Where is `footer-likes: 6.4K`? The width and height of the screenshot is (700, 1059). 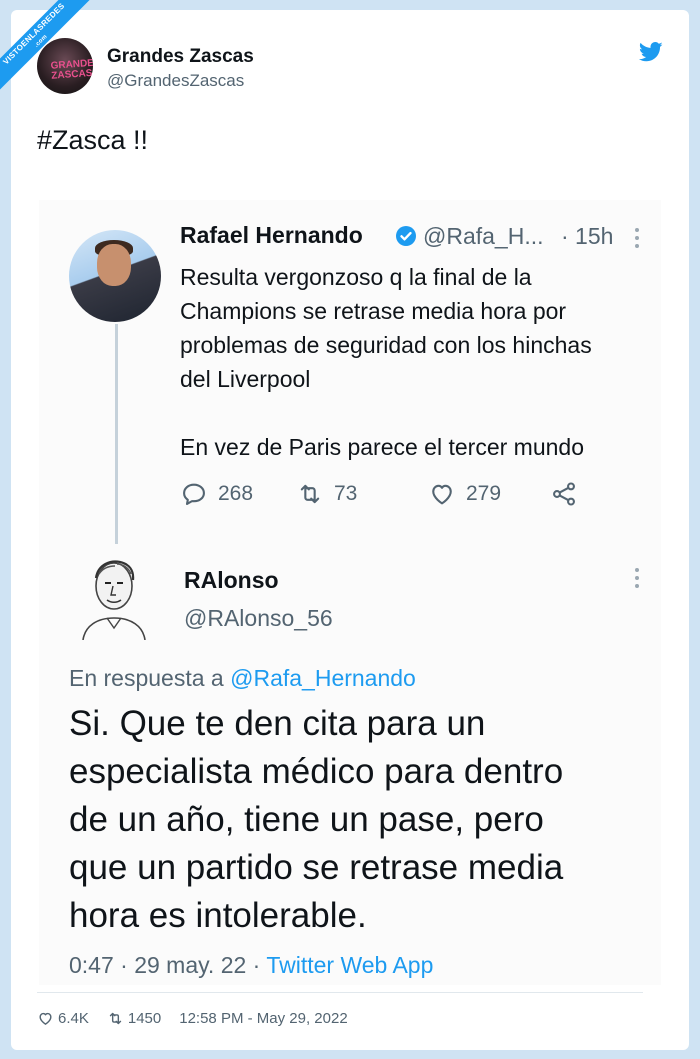 footer-likes: 6.4K is located at coordinates (63, 1018).